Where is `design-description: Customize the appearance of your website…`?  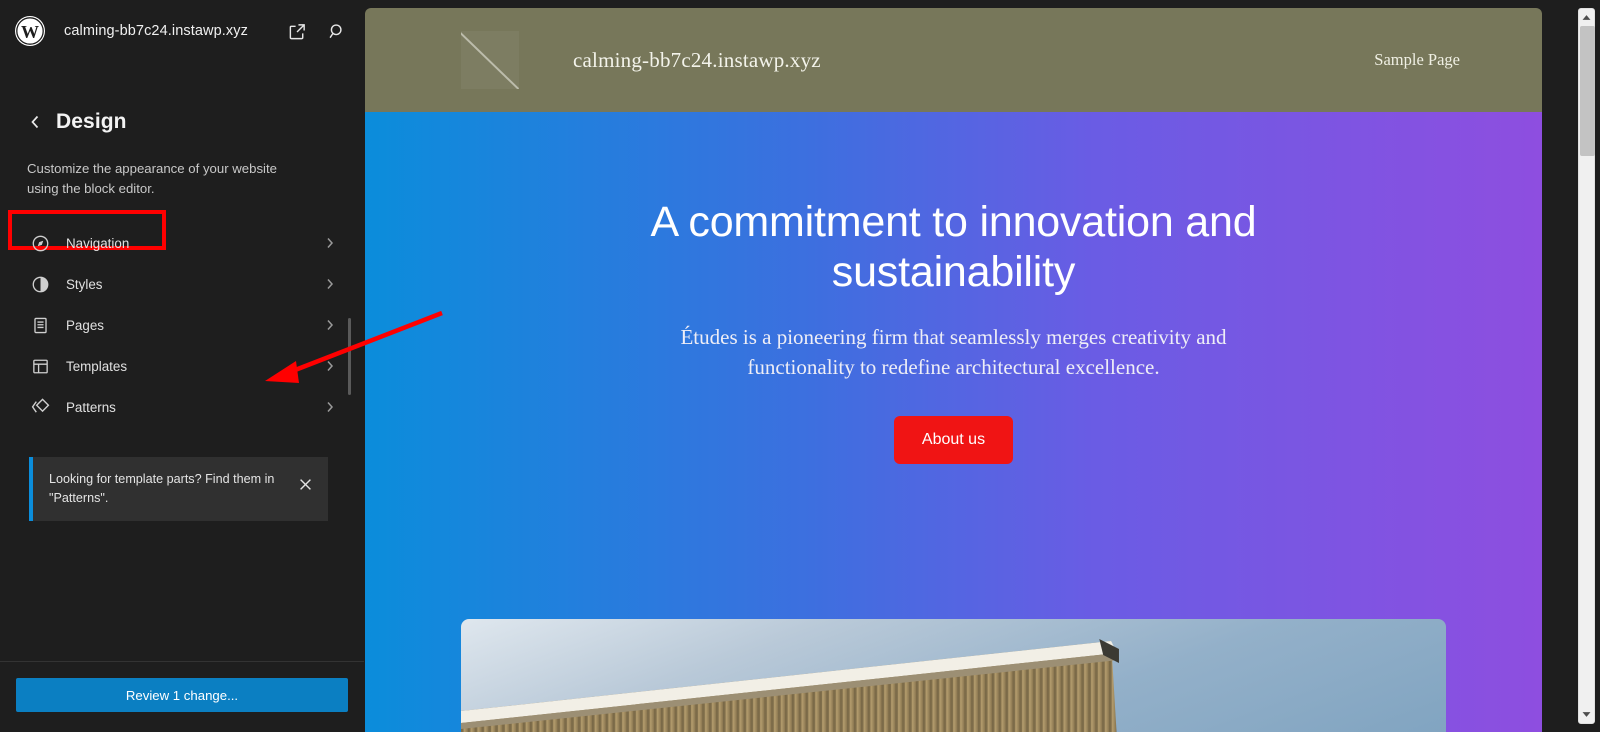
design-description: Customize the appearance of your website… is located at coordinates (152, 179).